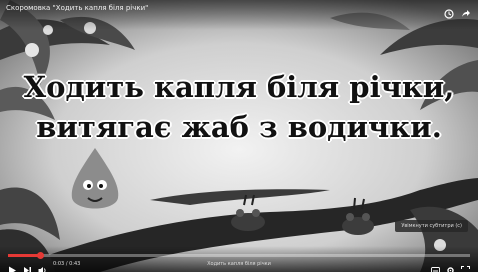  Describe the element at coordinates (239, 127) in the screenshot. I see `tongue-twister-line-2: витягає жаб з водички.` at that location.